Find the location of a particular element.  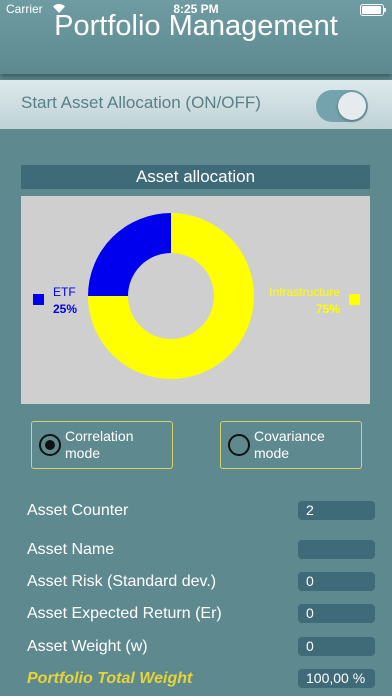

portfolio-total-weight-label: Portfolio Total Weight is located at coordinates (110, 678).